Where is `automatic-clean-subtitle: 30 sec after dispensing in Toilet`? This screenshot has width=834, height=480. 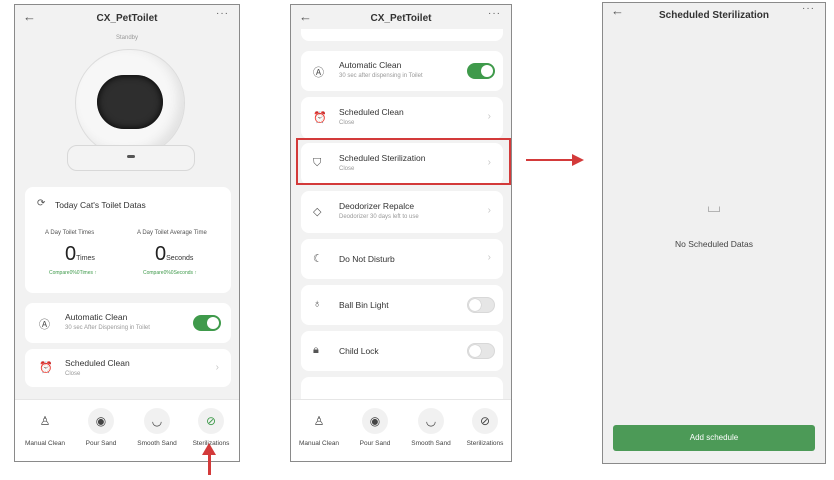
automatic-clean-subtitle: 30 sec after dispensing in Toilet is located at coordinates (381, 76).